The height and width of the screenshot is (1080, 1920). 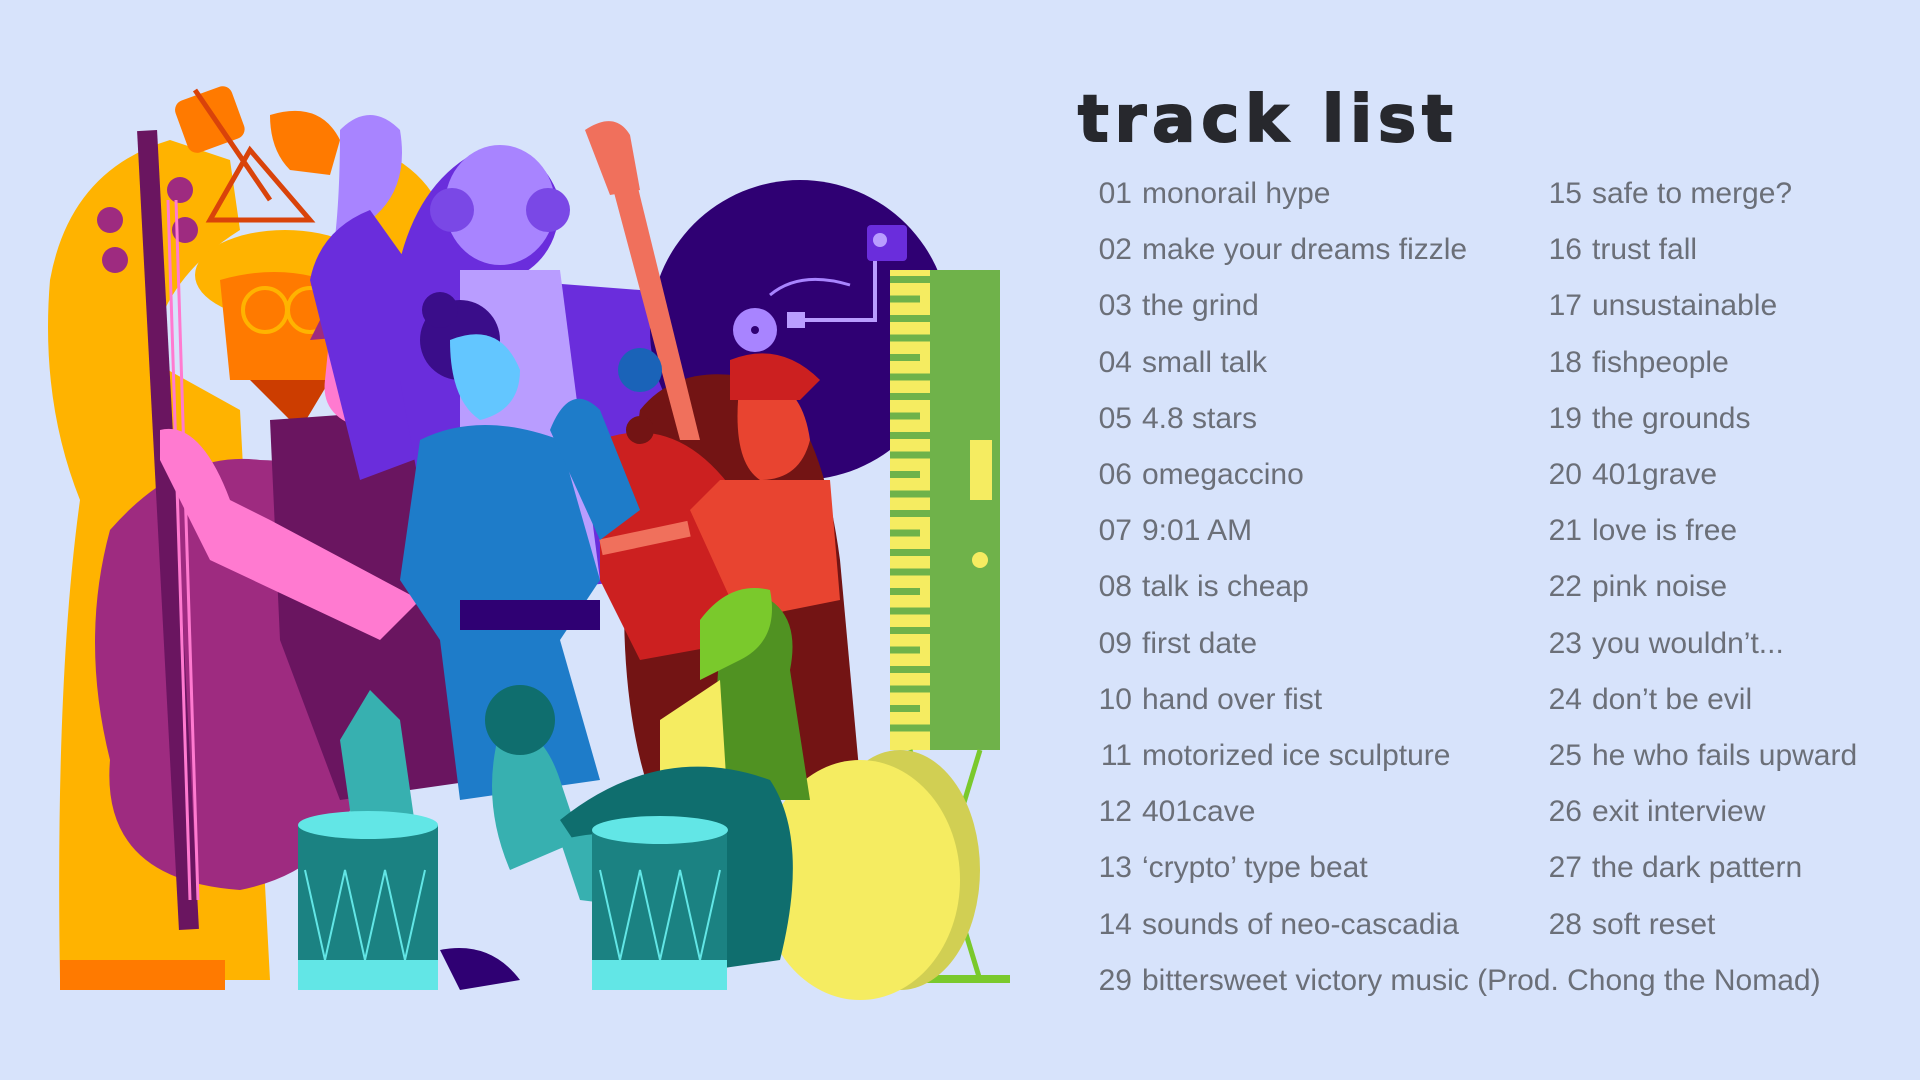 I want to click on track-title: 9:01 AM, so click(x=1197, y=531).